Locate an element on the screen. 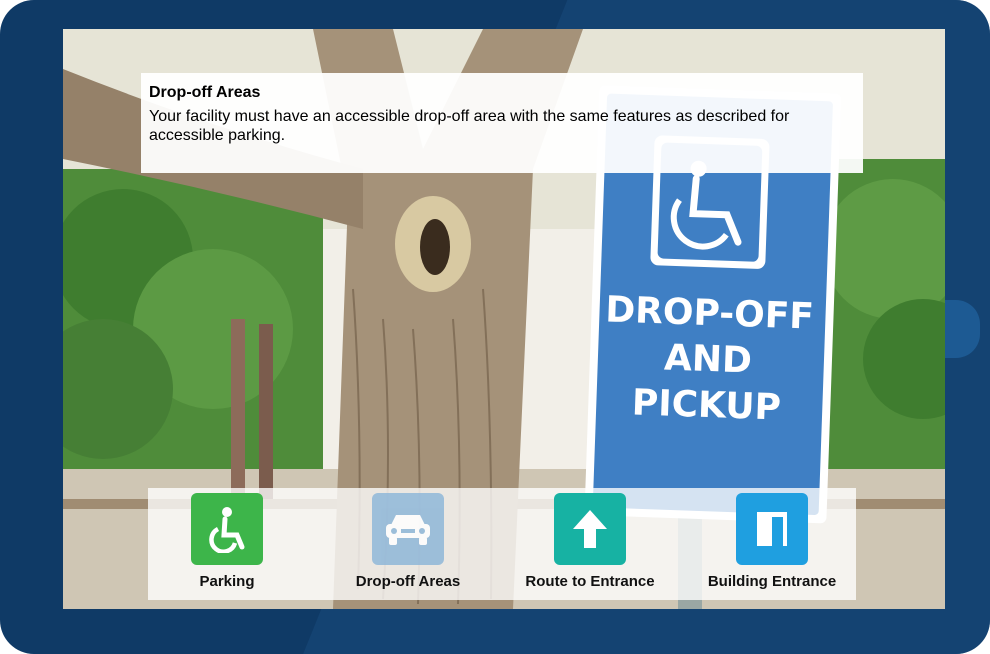 This screenshot has width=990, height=654. nav-item-drop-off-areas: Drop-off Areas is located at coordinates (408, 544).